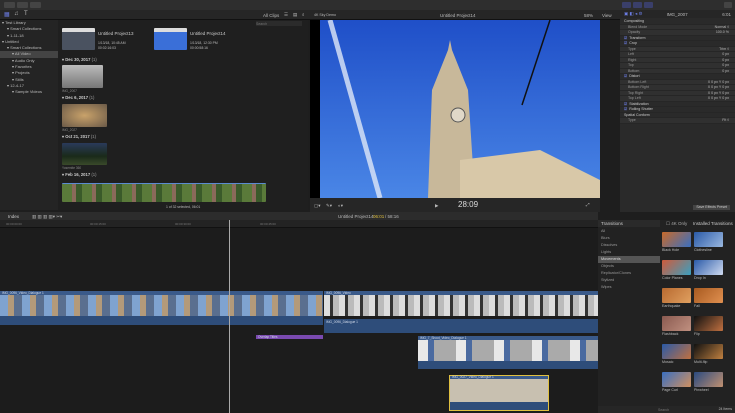 The height and width of the screenshot is (413, 735). Describe the element at coordinates (7, 14) in the screenshot. I see `libraries-icon: ▦` at that location.